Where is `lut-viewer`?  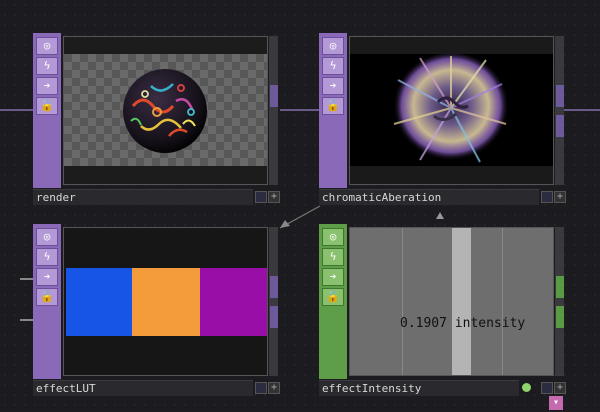 lut-viewer is located at coordinates (165, 301).